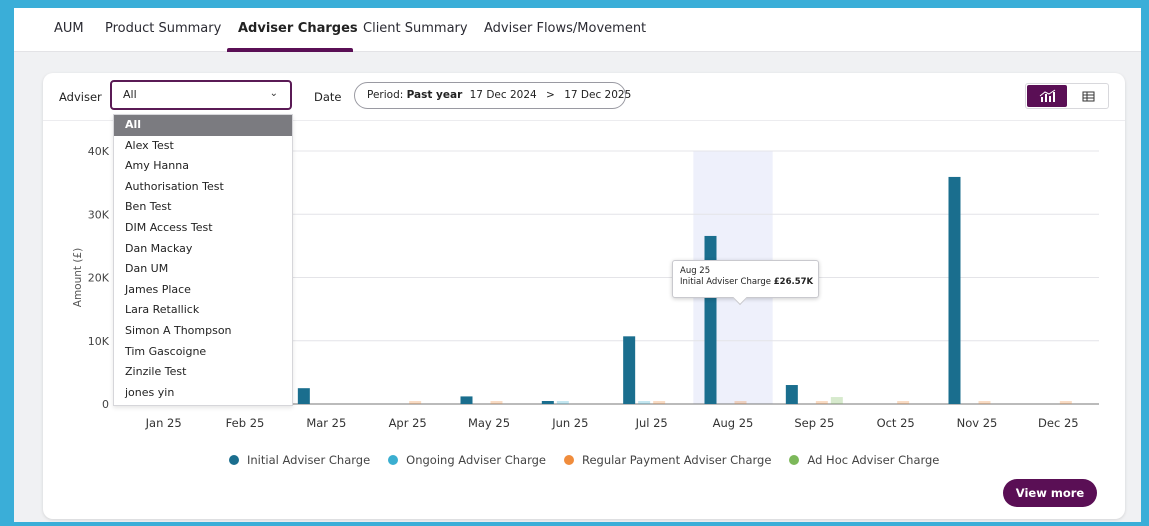 The height and width of the screenshot is (526, 1149). What do you see at coordinates (733, 423) in the screenshot?
I see `x-tick-label: Aug 25` at bounding box center [733, 423].